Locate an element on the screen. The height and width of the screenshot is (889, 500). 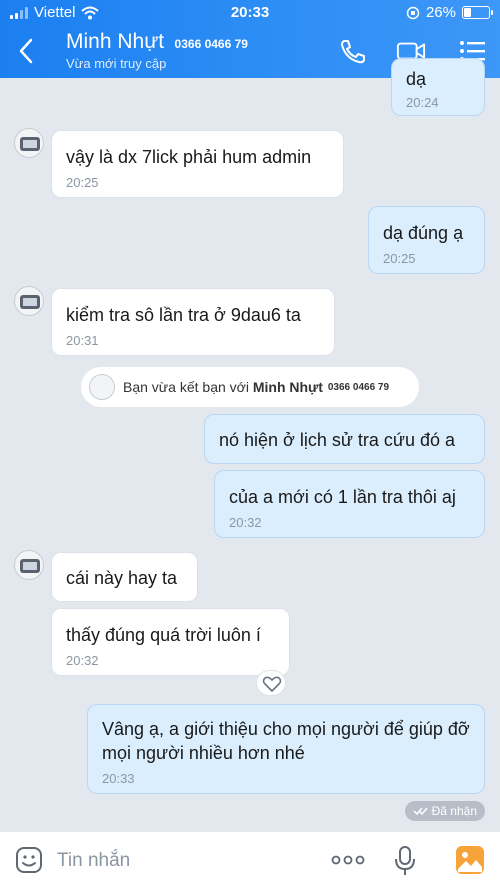
message-outgoing: nó hiện ở lịch sử tra cứu đó a is located at coordinates (344, 439).